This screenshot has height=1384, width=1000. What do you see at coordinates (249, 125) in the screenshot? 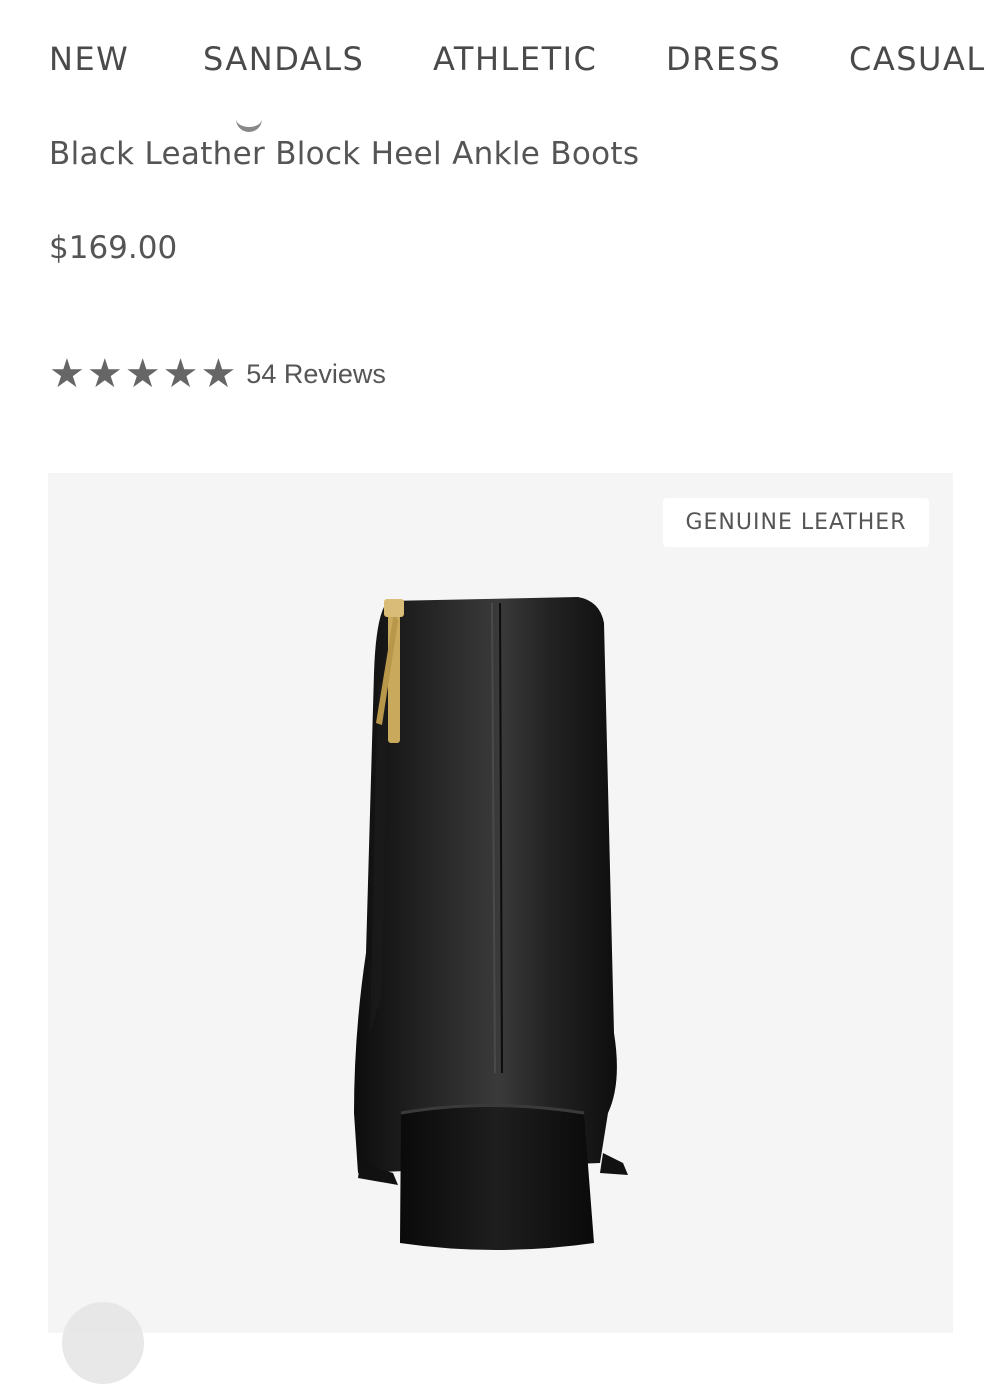
I see `scrolled-title-fragment` at bounding box center [249, 125].